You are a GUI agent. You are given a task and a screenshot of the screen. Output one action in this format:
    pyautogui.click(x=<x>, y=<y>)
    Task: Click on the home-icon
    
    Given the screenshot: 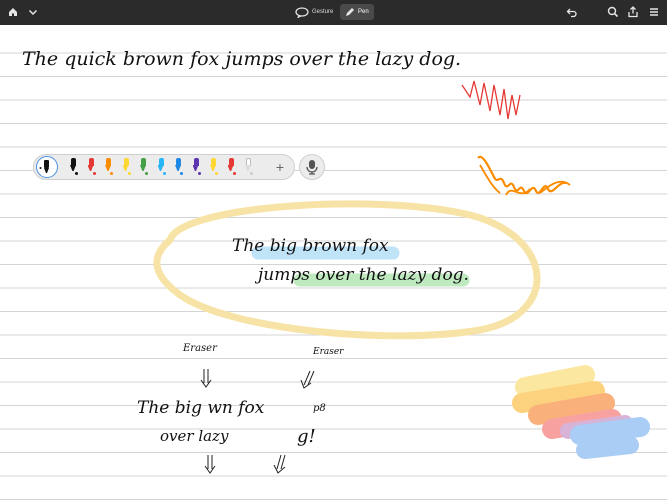 What is the action you would take?
    pyautogui.click(x=13, y=12)
    